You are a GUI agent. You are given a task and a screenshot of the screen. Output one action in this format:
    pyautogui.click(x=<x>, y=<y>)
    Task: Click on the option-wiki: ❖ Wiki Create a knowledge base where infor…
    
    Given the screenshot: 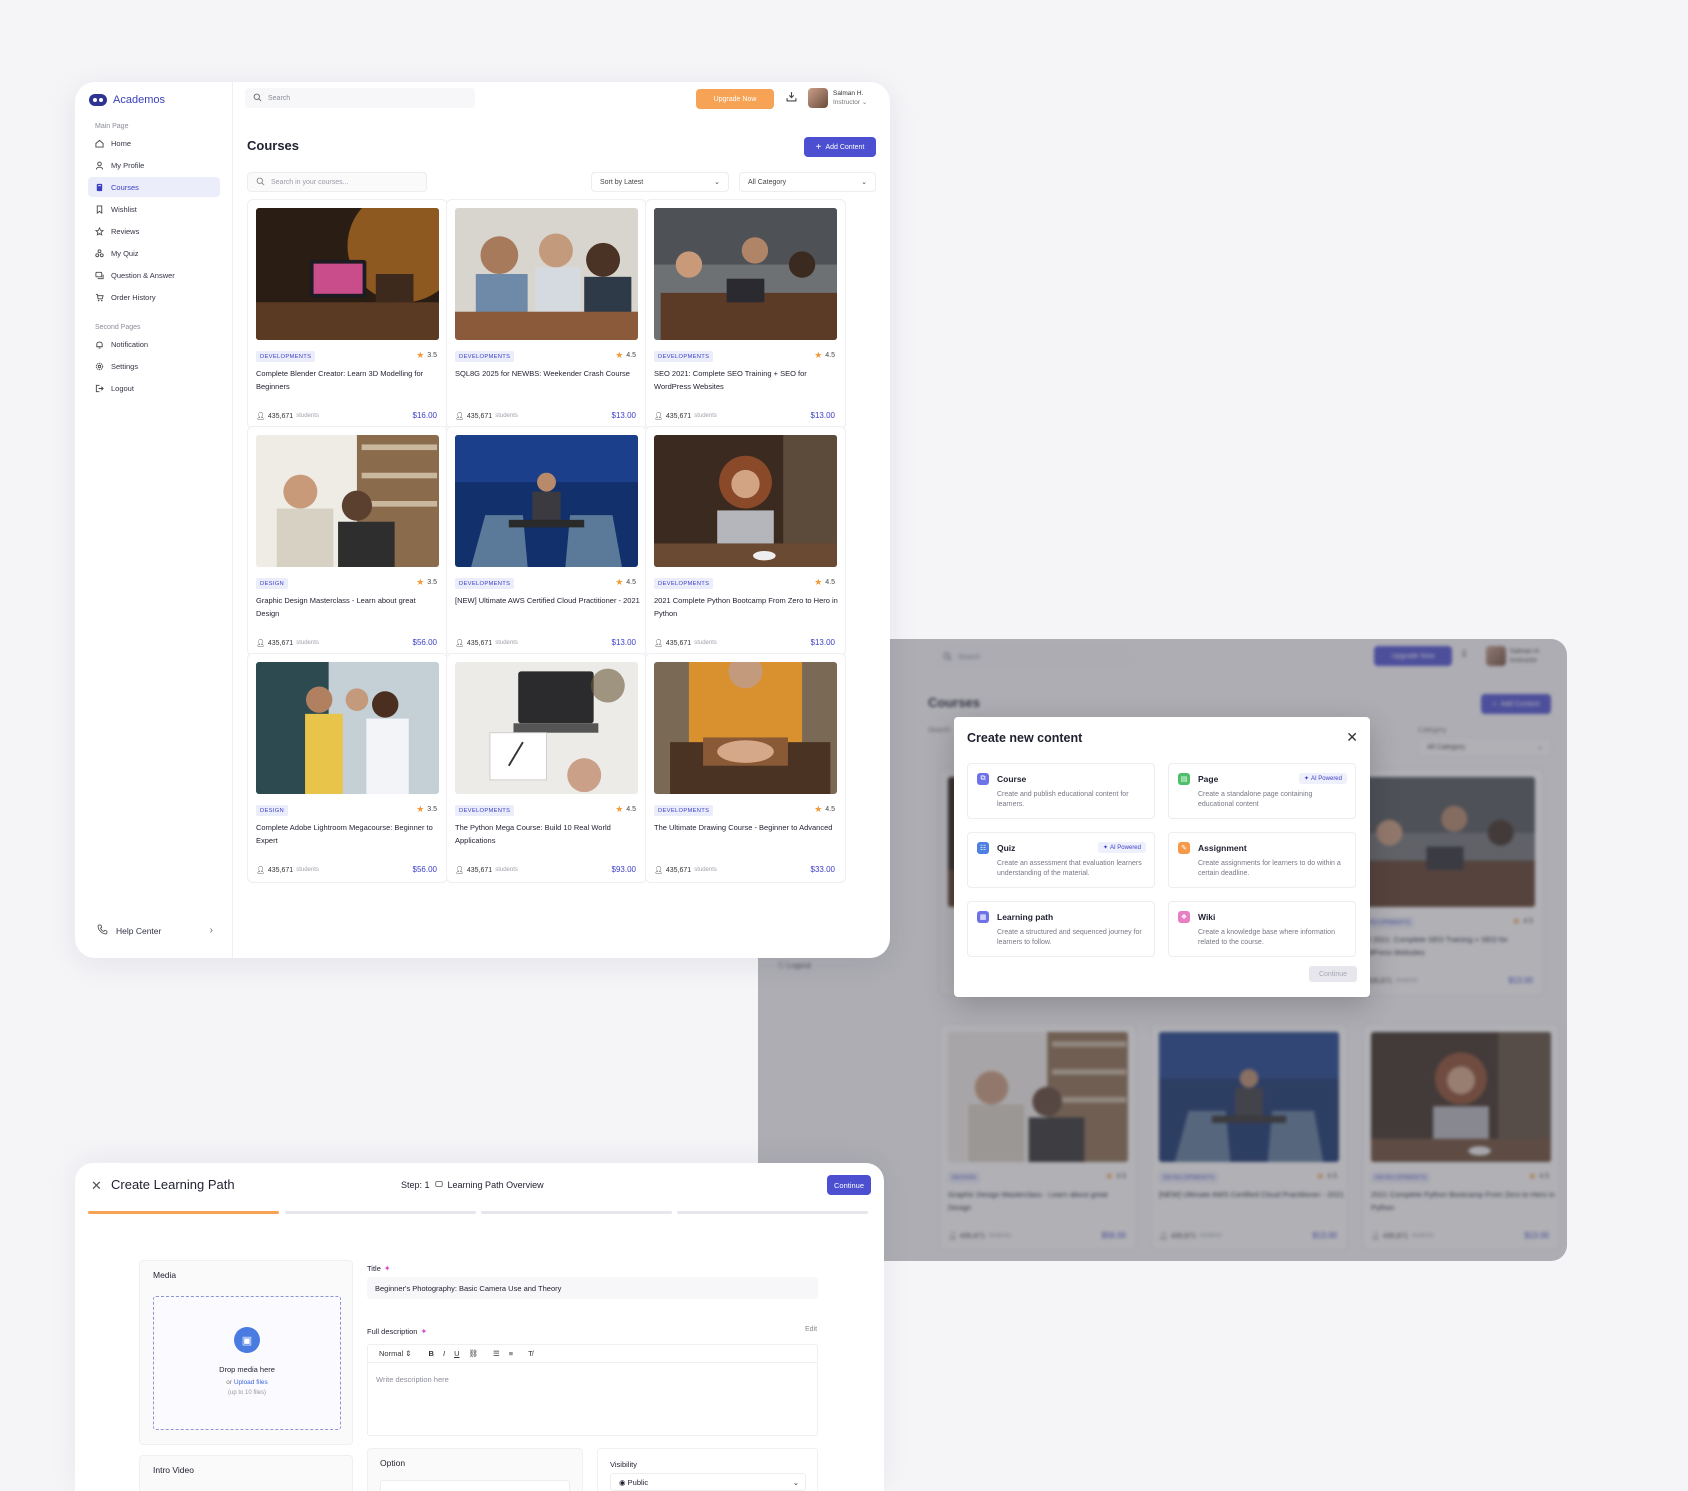 What is the action you would take?
    pyautogui.click(x=1262, y=929)
    